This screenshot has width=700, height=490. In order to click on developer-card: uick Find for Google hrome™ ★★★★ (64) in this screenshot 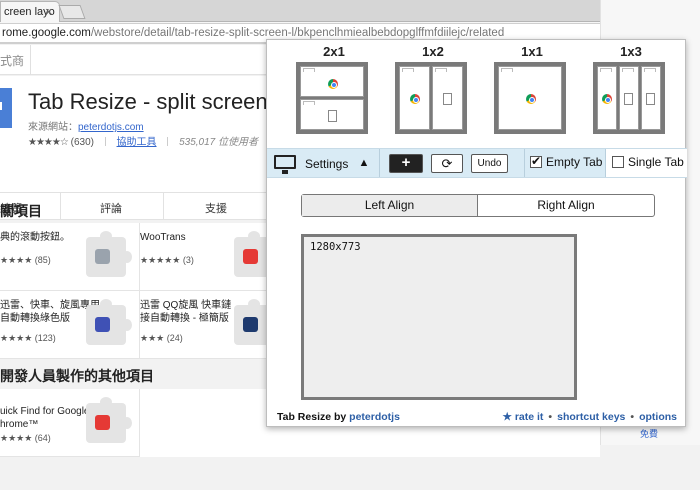, I will do `click(70, 423)`.